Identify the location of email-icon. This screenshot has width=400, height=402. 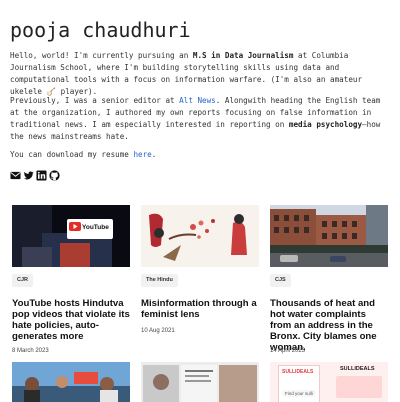
(15, 175).